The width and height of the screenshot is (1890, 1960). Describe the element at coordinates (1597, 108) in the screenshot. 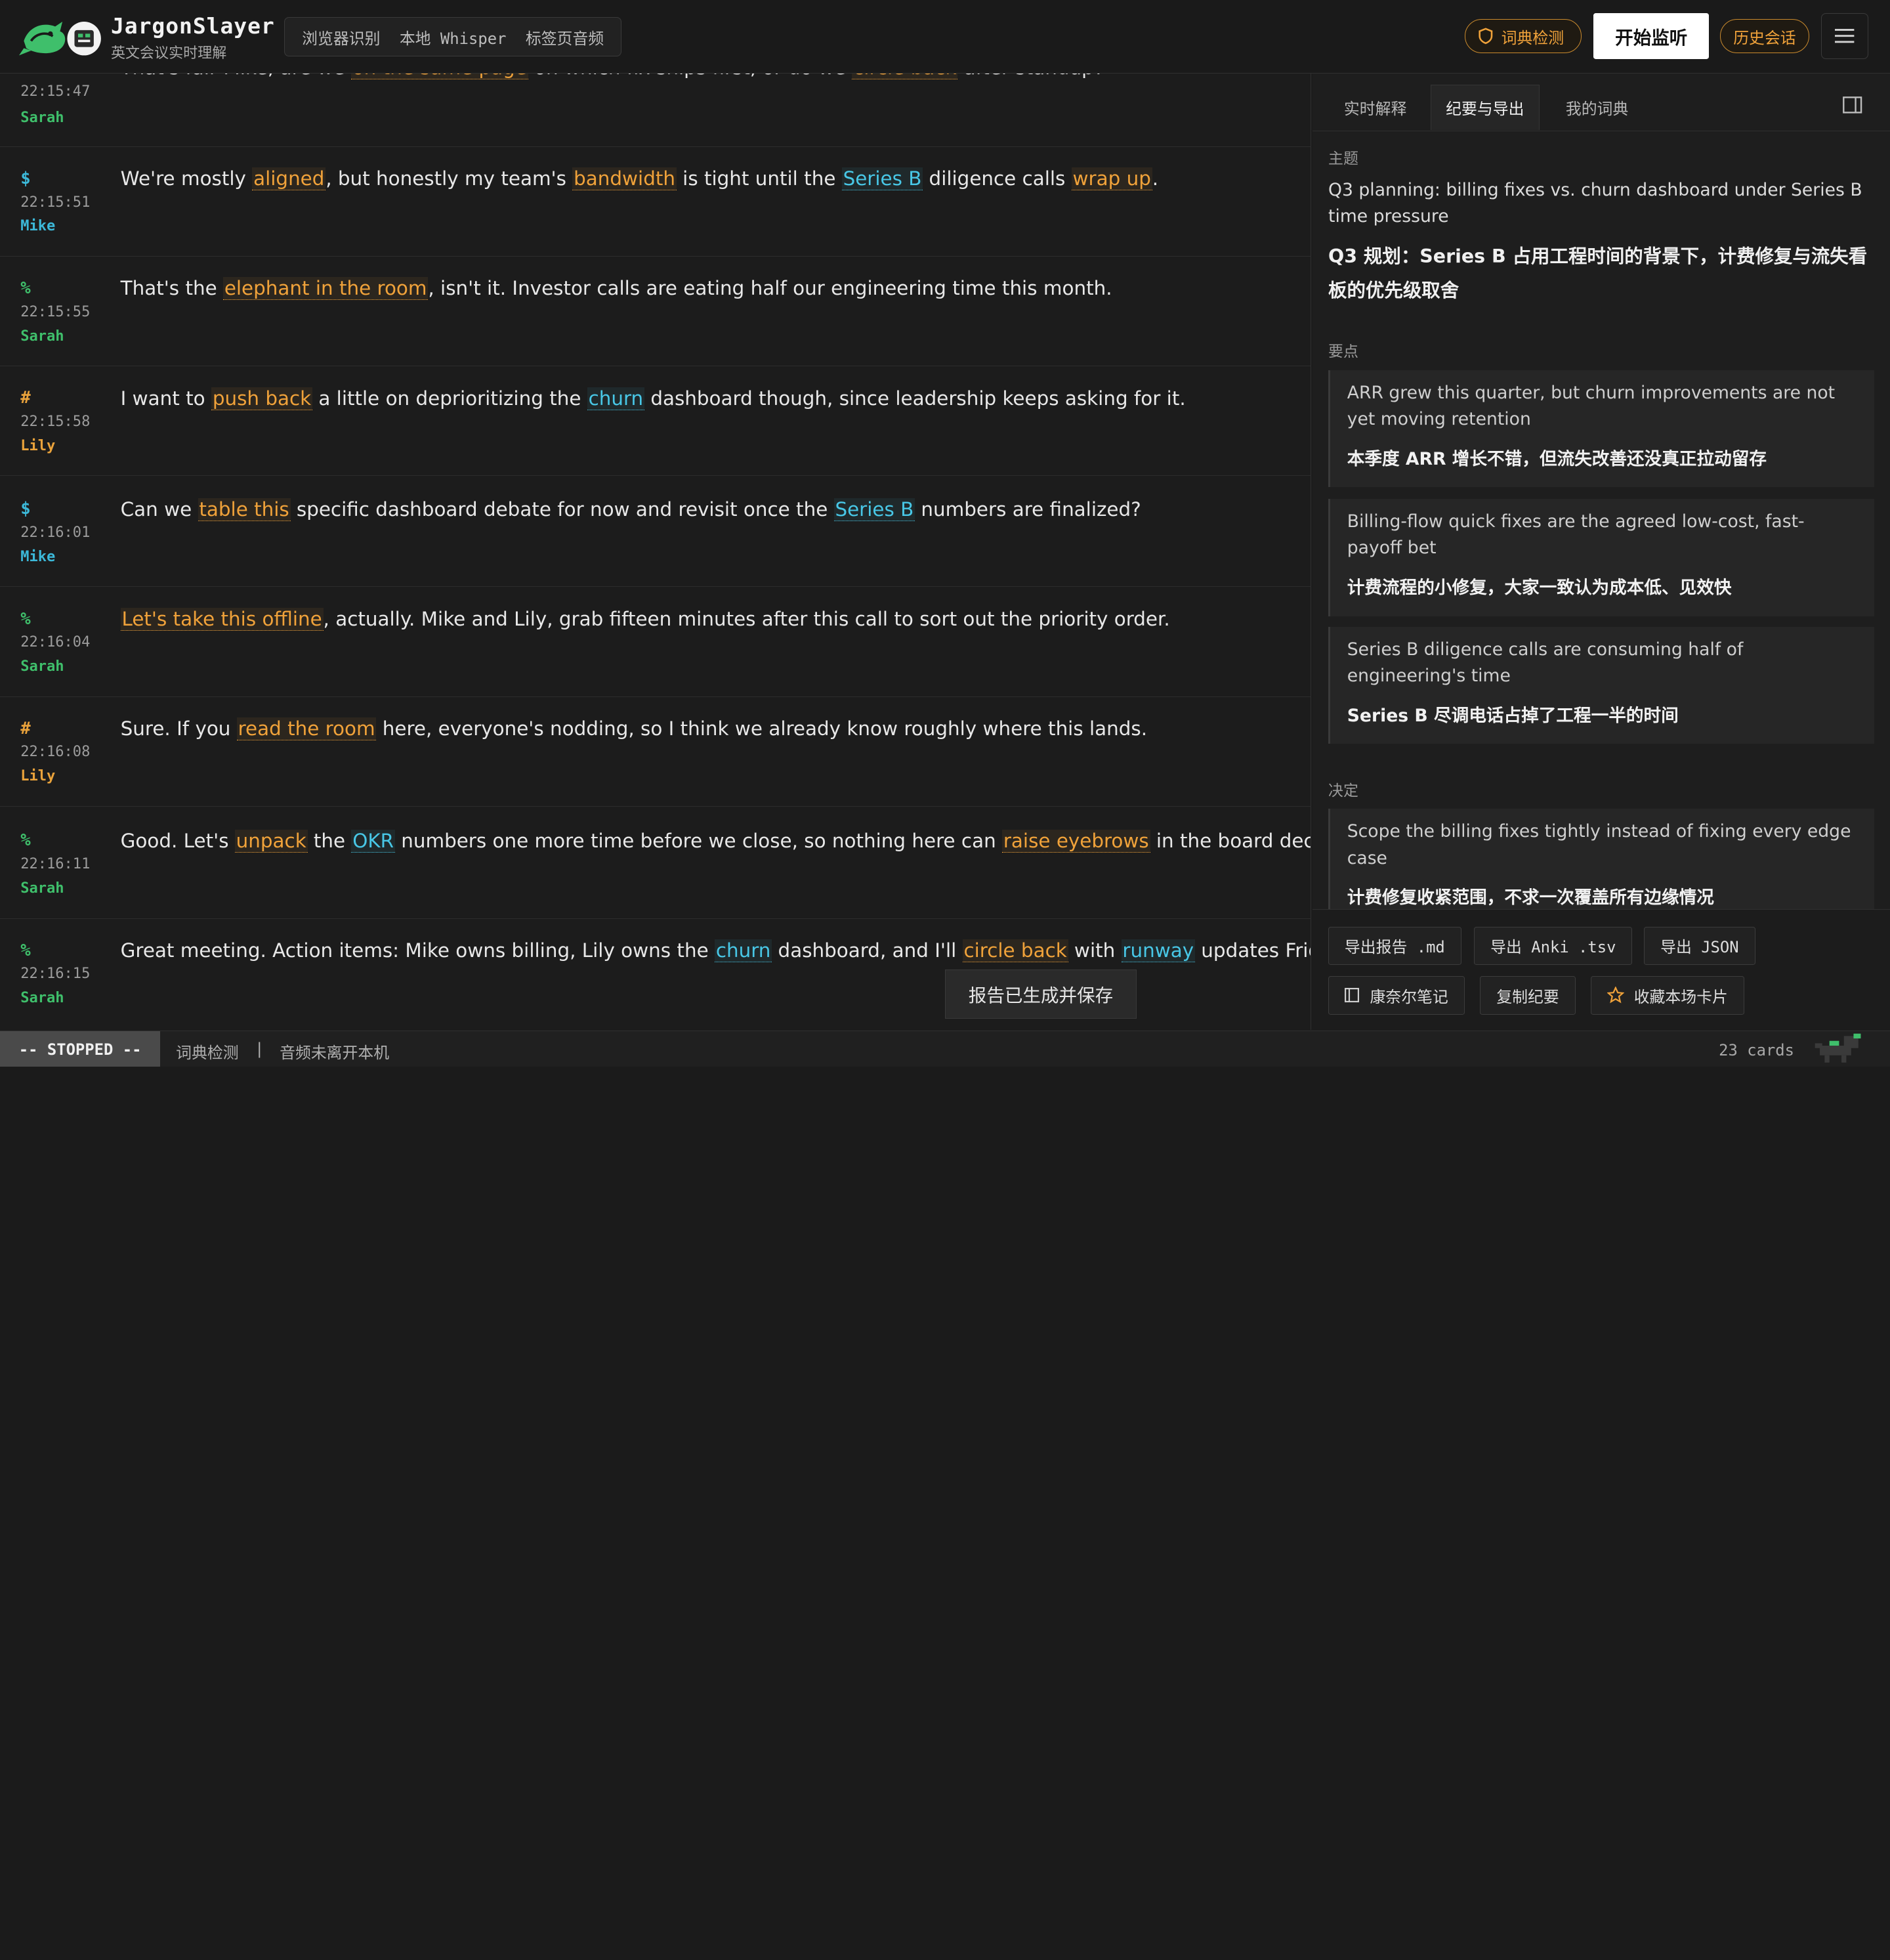

I see `tab-my-dictionary: 我的词典` at that location.